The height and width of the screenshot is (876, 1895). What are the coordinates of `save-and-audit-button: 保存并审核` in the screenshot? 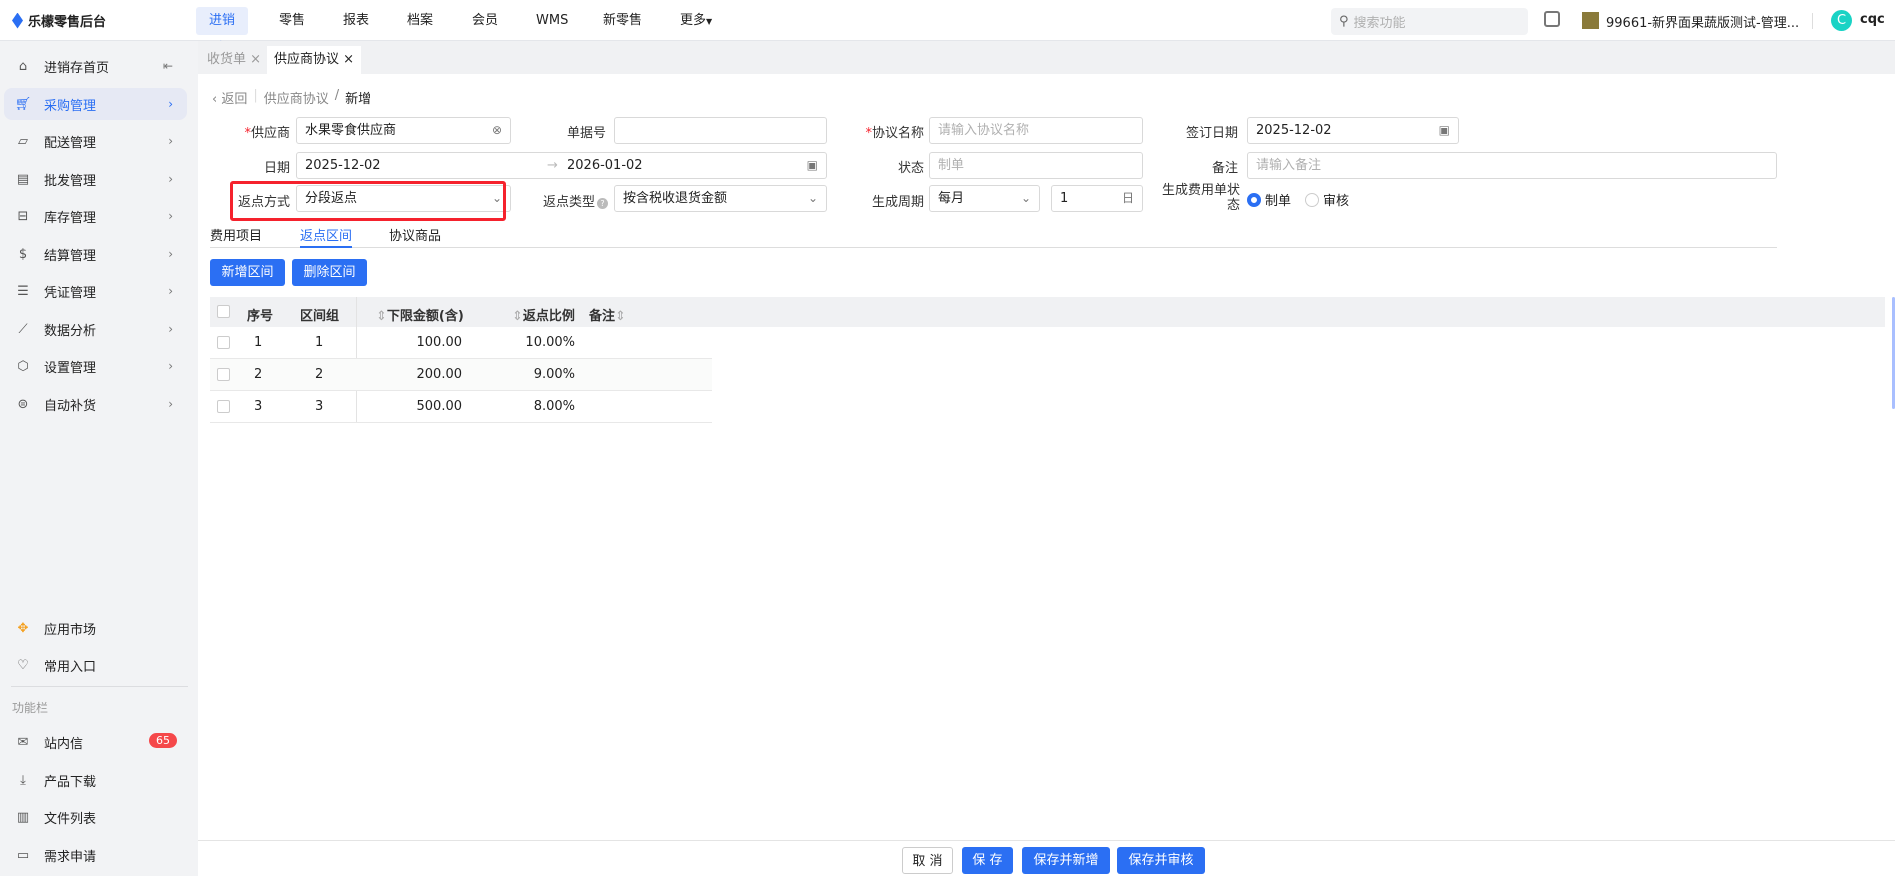 It's located at (1161, 860).